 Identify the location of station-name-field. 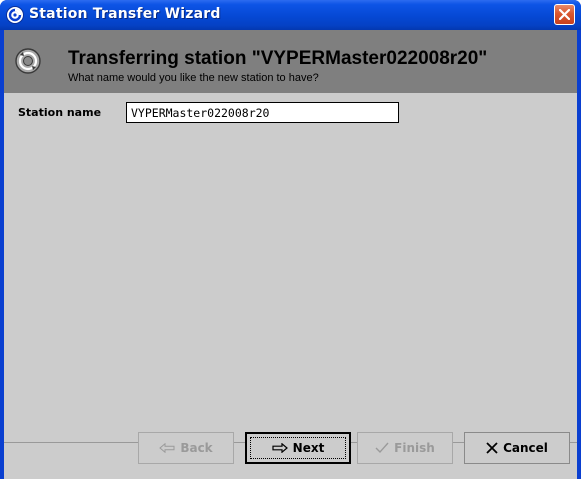
(262, 112).